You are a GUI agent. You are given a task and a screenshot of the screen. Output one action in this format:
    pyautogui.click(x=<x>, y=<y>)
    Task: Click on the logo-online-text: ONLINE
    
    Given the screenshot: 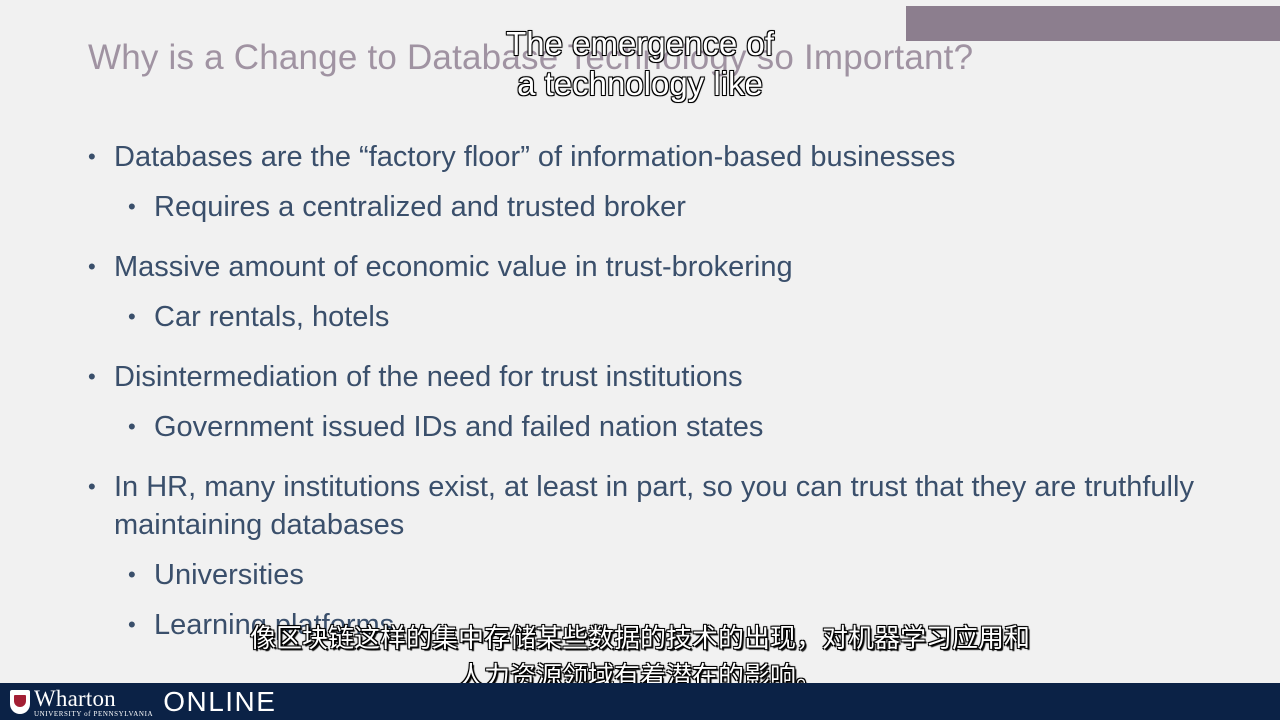 What is the action you would take?
    pyautogui.click(x=220, y=701)
    